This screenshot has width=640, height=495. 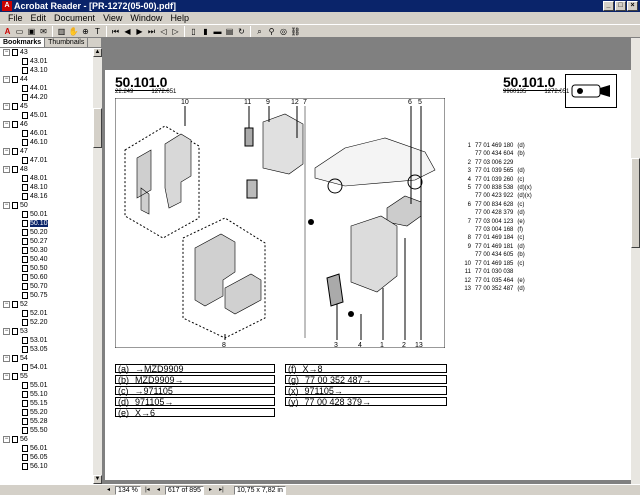 I want to click on bookmark-group: − 56, so click(x=46, y=439).